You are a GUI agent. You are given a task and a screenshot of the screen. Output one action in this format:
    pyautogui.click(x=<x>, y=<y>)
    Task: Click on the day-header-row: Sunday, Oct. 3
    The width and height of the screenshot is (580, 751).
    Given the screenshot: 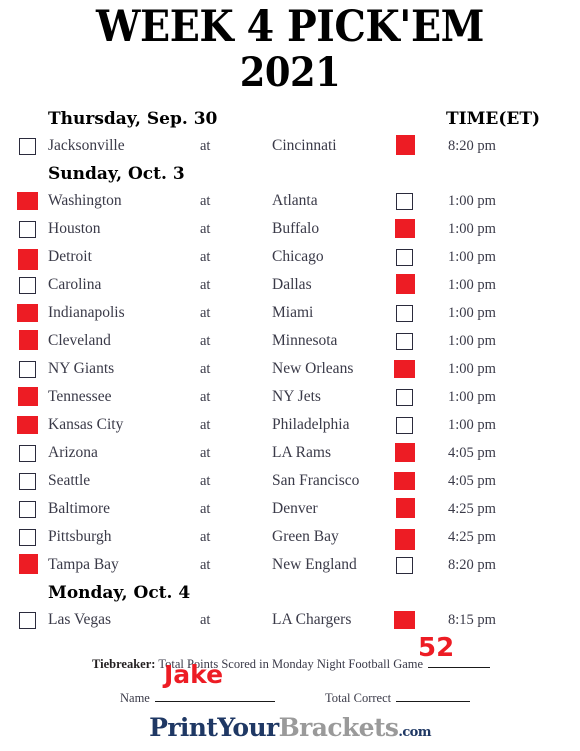 What is the action you would take?
    pyautogui.click(x=290, y=173)
    